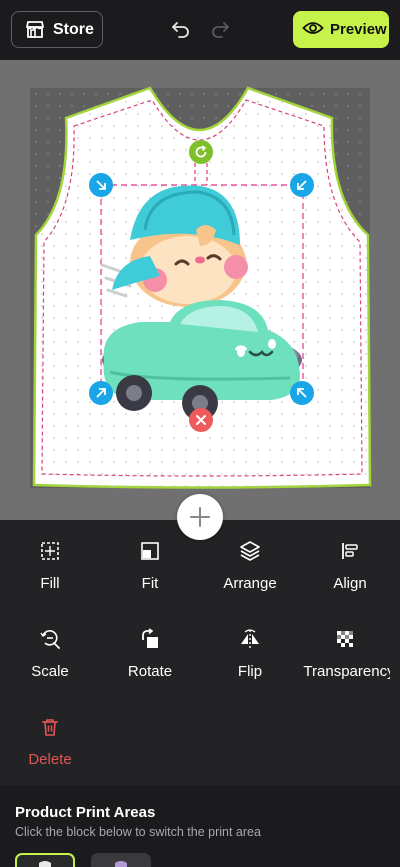 The image size is (400, 867). What do you see at coordinates (121, 860) in the screenshot?
I see `print-area-back` at bounding box center [121, 860].